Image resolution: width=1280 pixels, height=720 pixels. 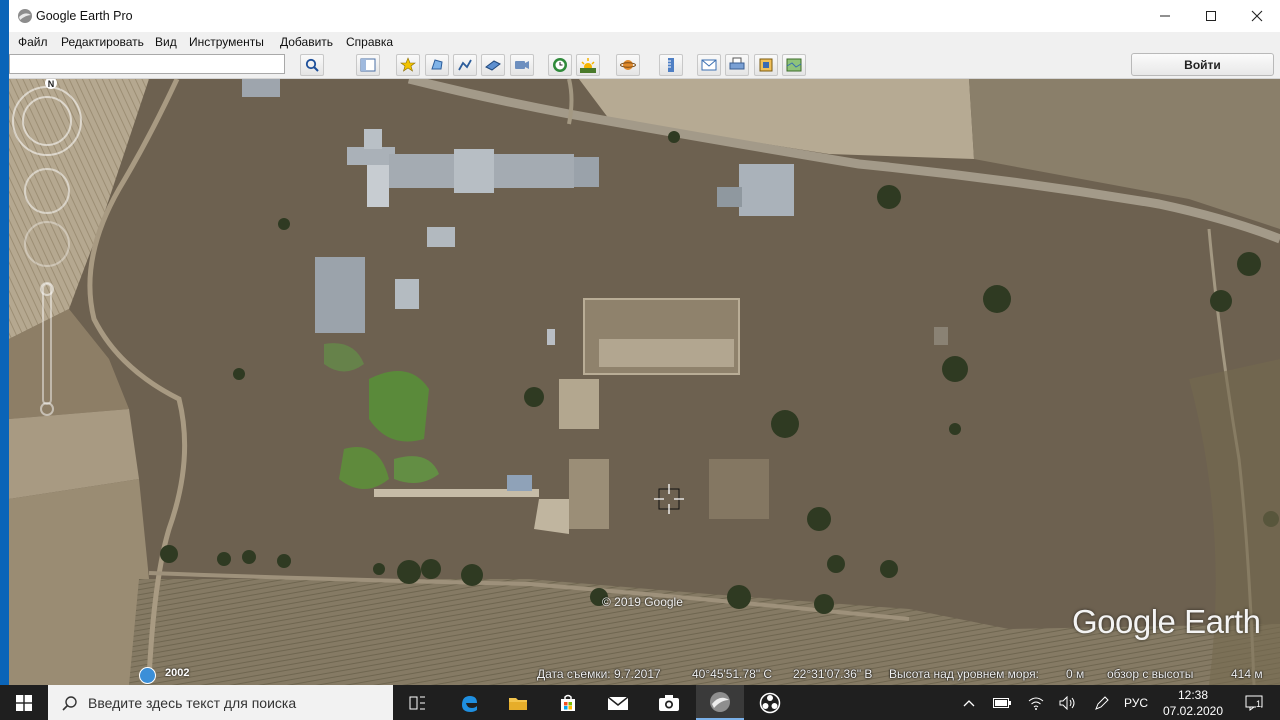 What do you see at coordinates (166, 42) in the screenshot?
I see `menu-view: Вид` at bounding box center [166, 42].